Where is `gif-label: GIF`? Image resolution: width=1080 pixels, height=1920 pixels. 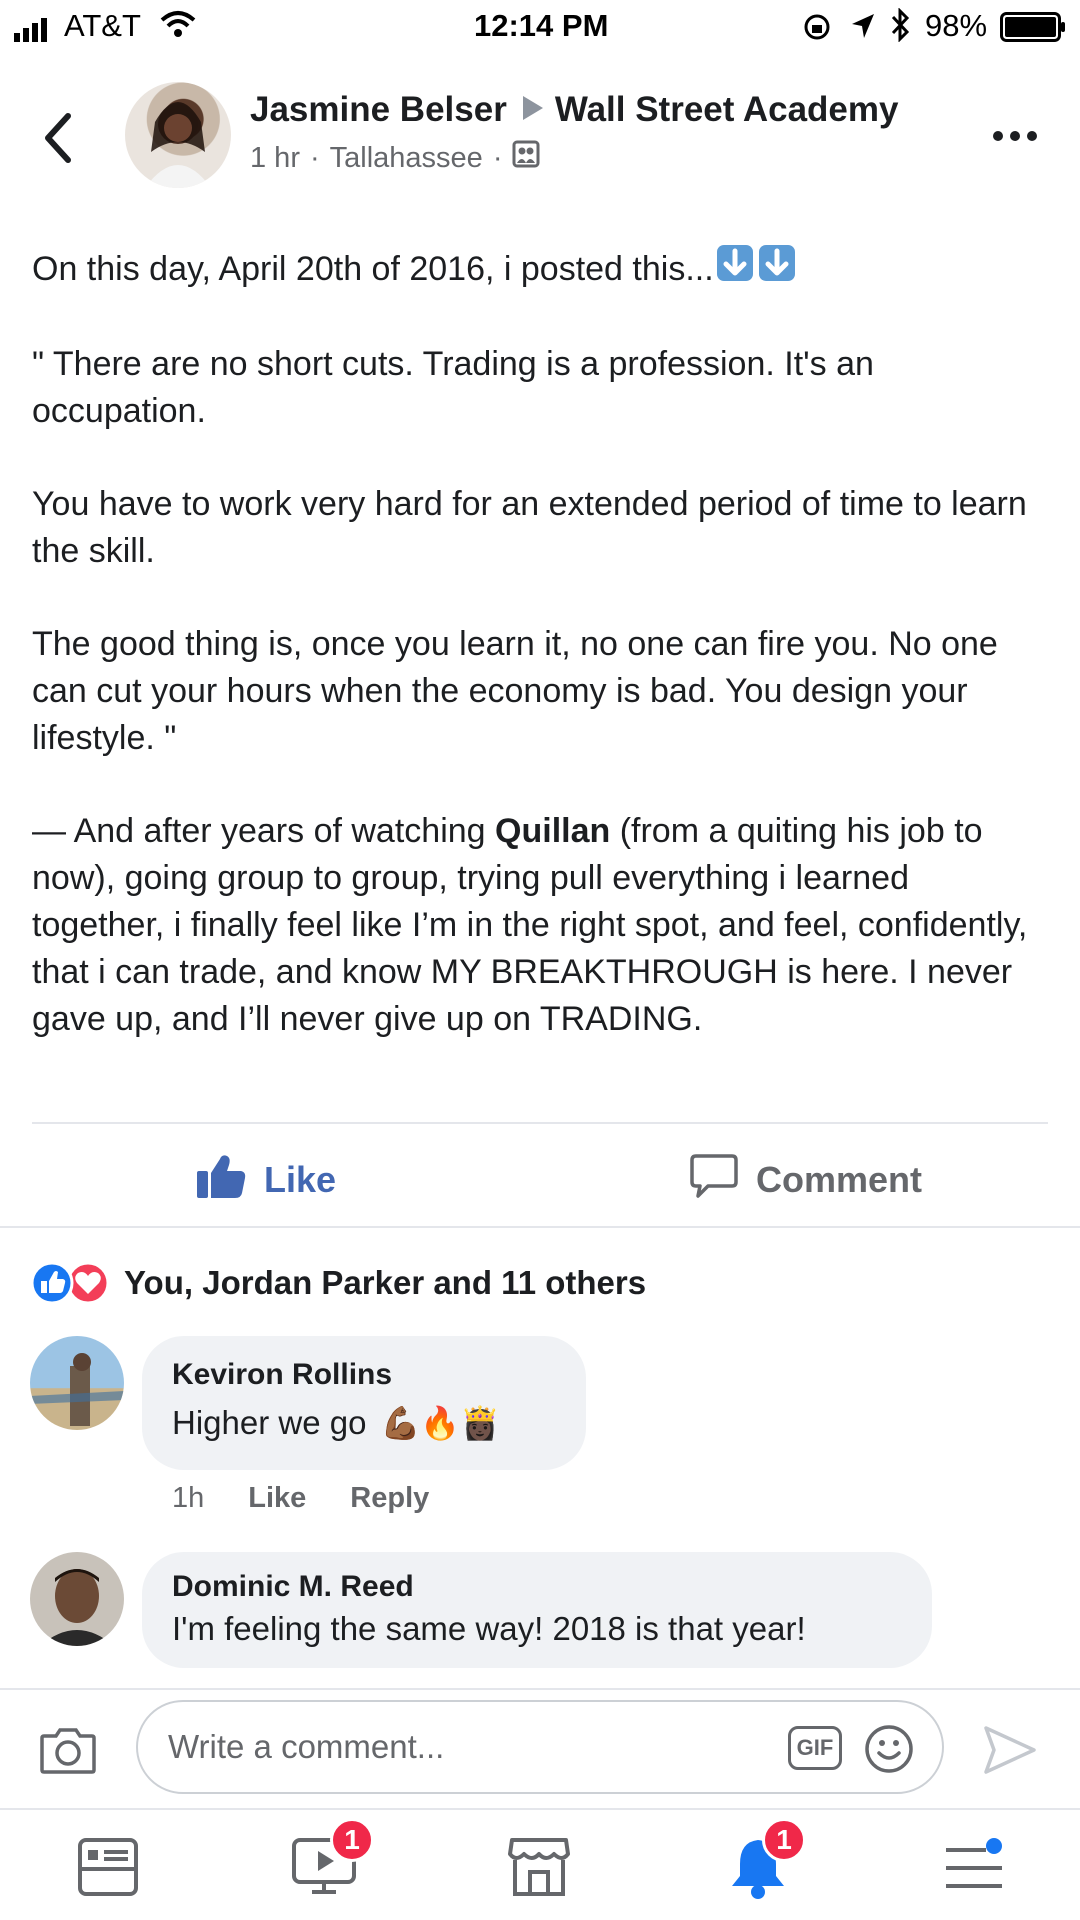 gif-label: GIF is located at coordinates (815, 1747).